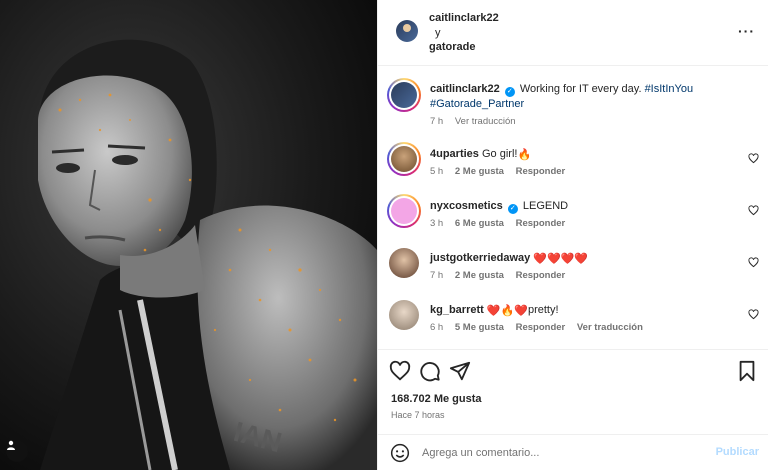  I want to click on comment-text: 4uparties Go girl!🔥, so click(480, 155).